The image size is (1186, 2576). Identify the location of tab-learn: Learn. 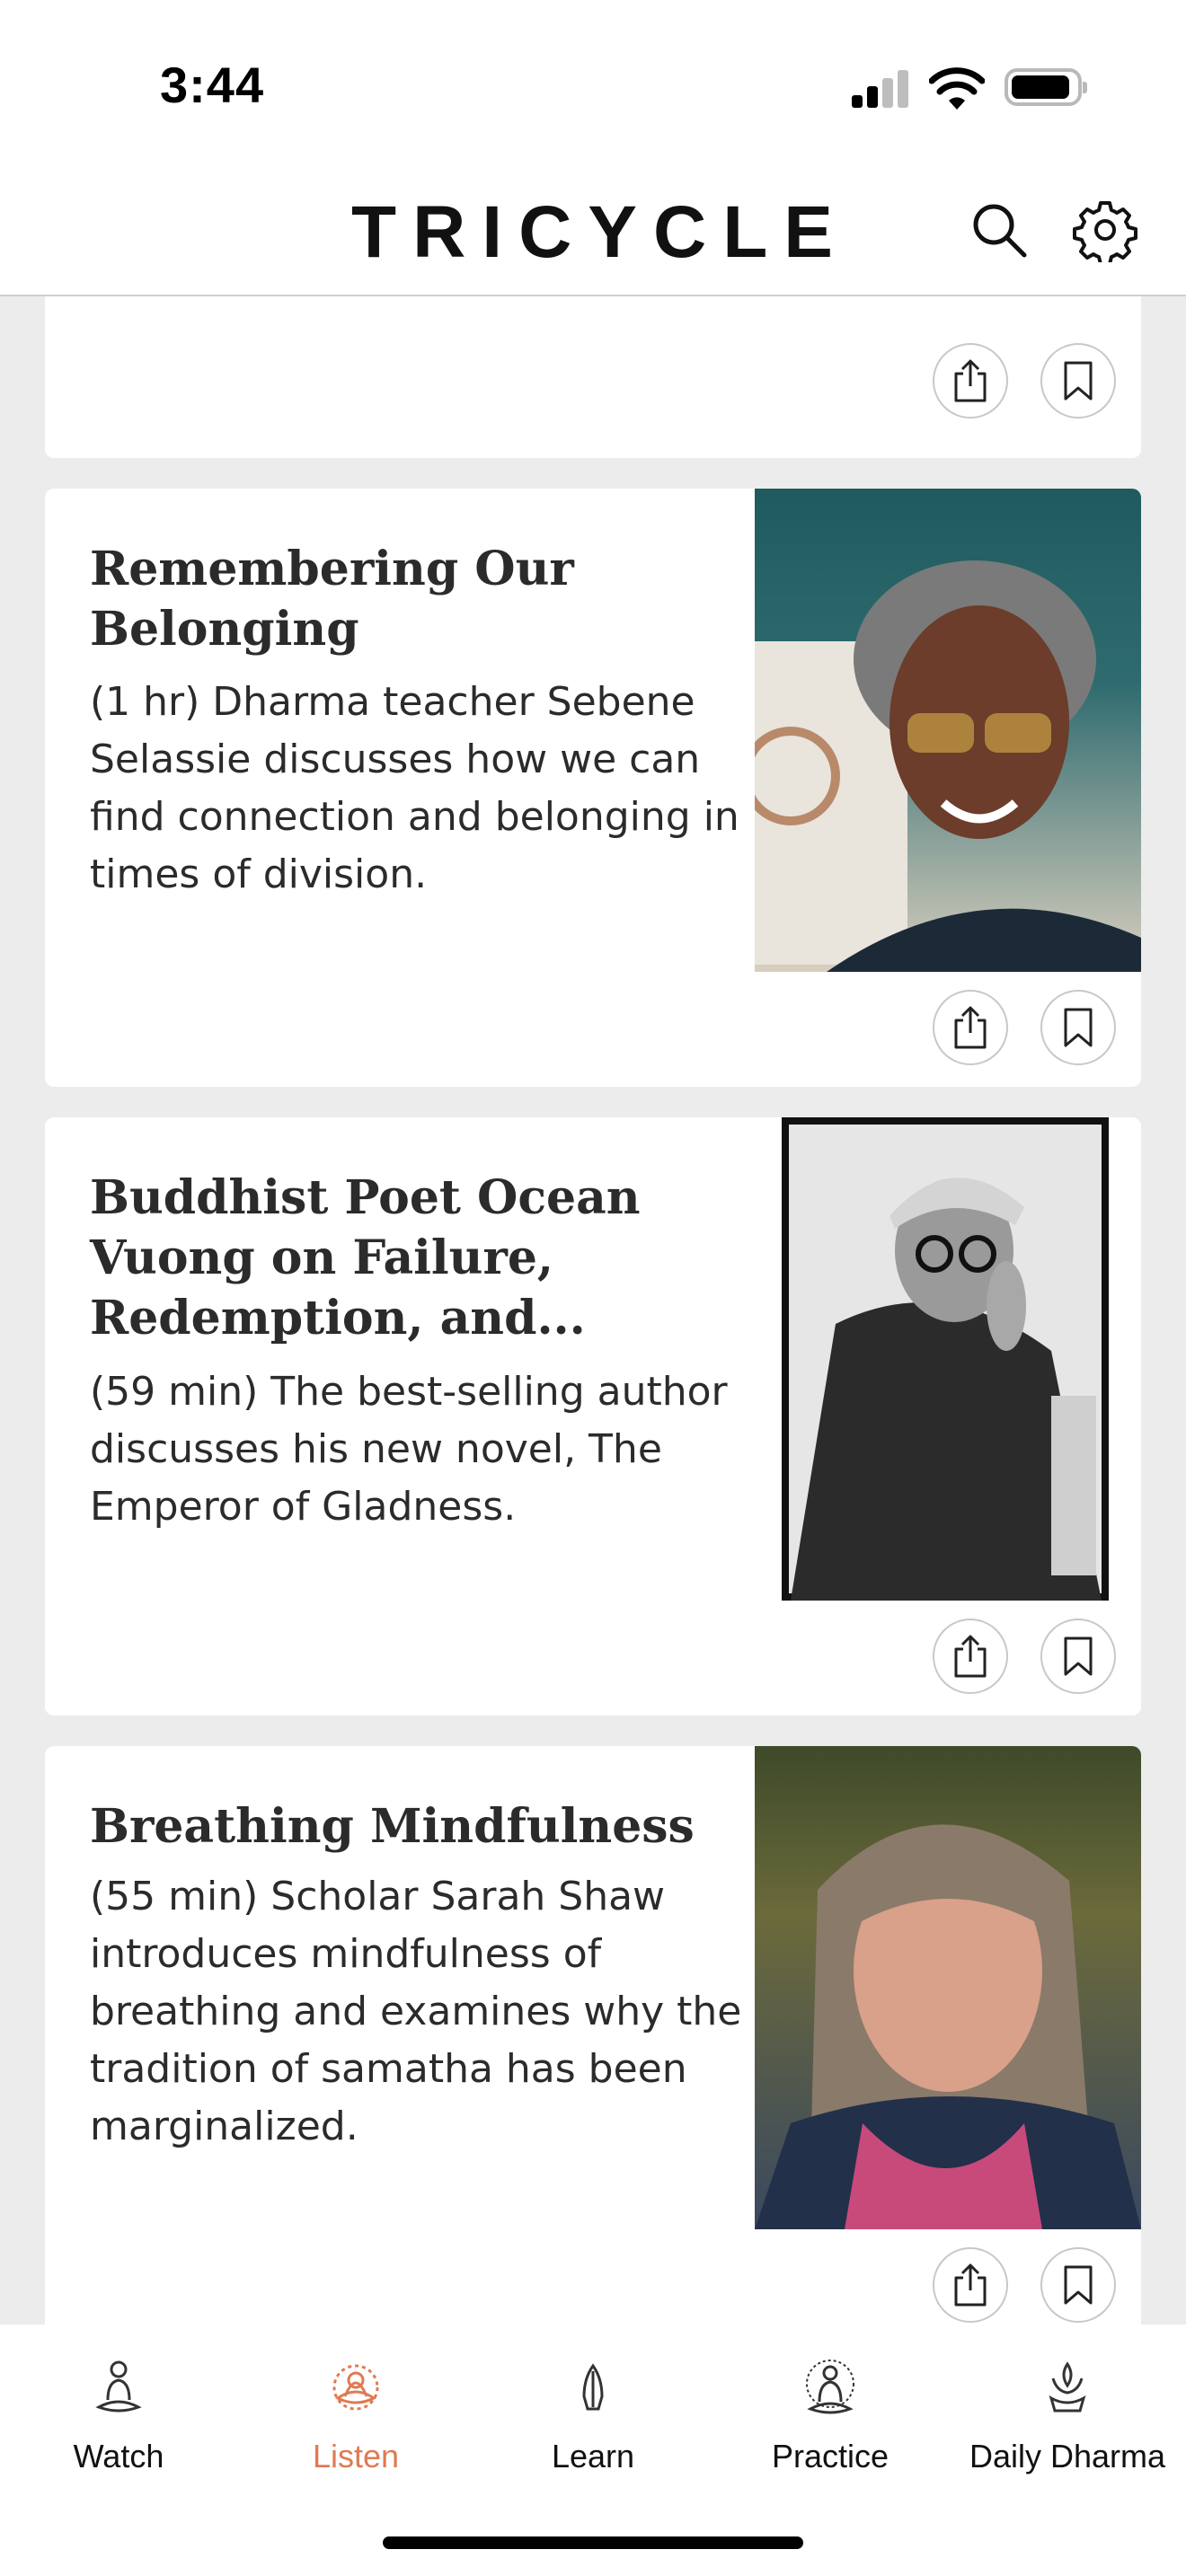
(593, 2418).